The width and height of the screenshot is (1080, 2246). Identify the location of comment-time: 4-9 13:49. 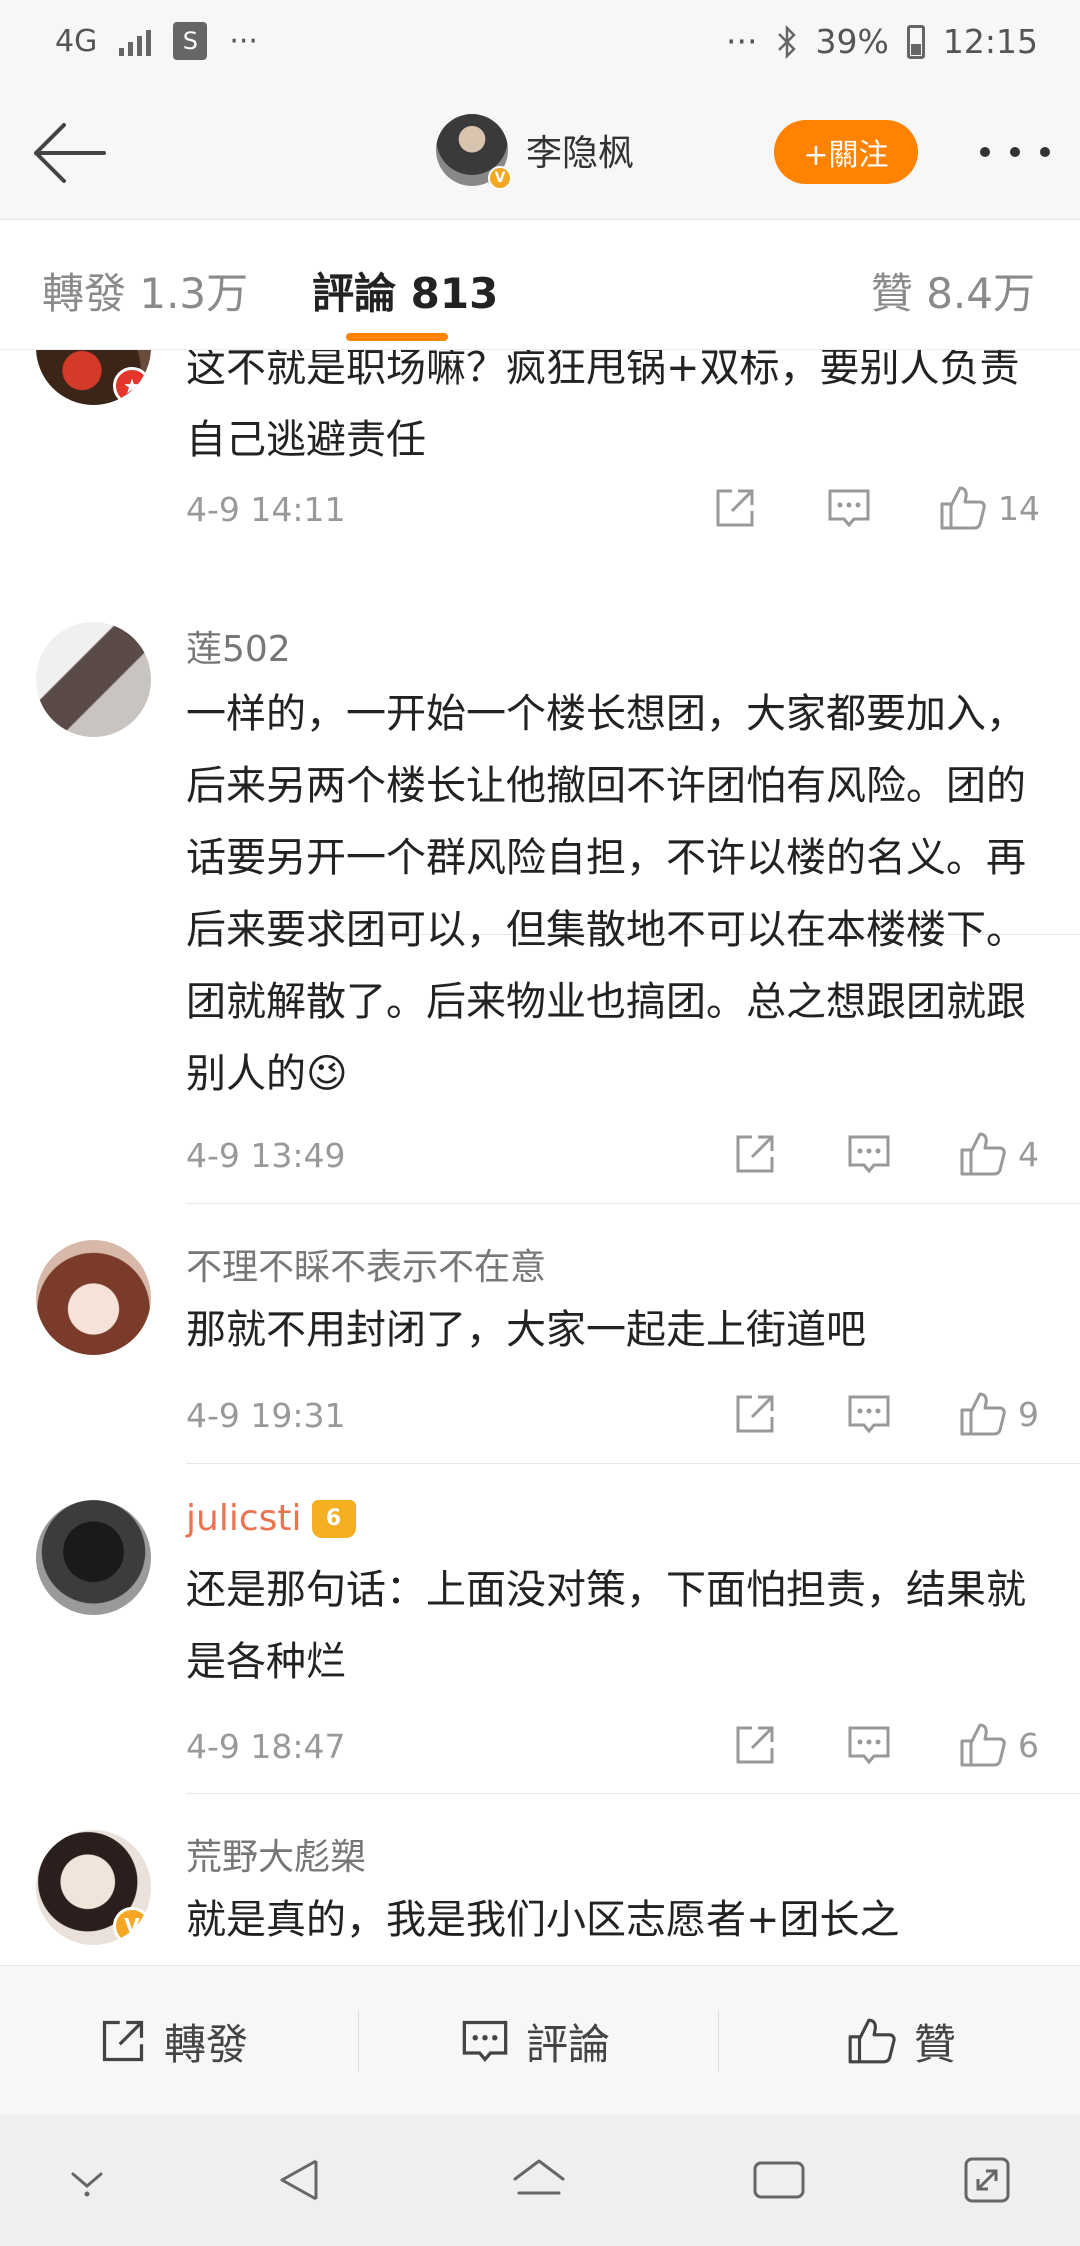
(266, 1155).